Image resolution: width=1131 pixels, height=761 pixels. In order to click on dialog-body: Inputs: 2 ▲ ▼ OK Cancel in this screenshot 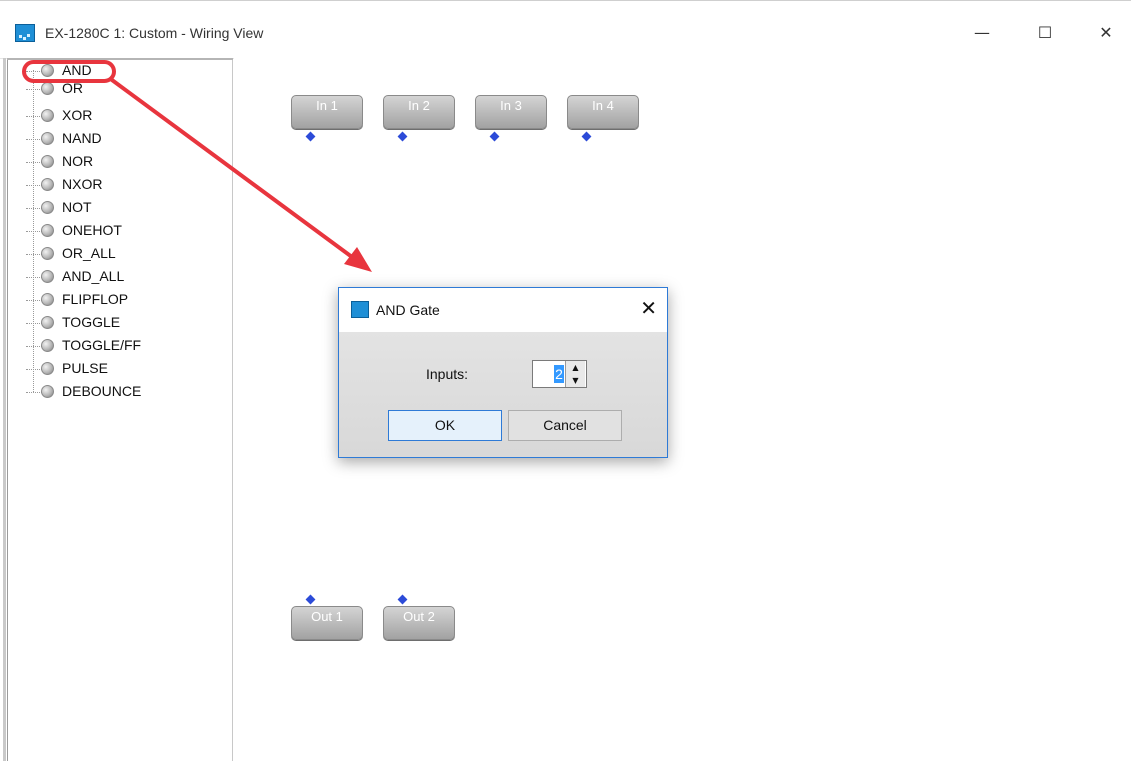, I will do `click(503, 394)`.